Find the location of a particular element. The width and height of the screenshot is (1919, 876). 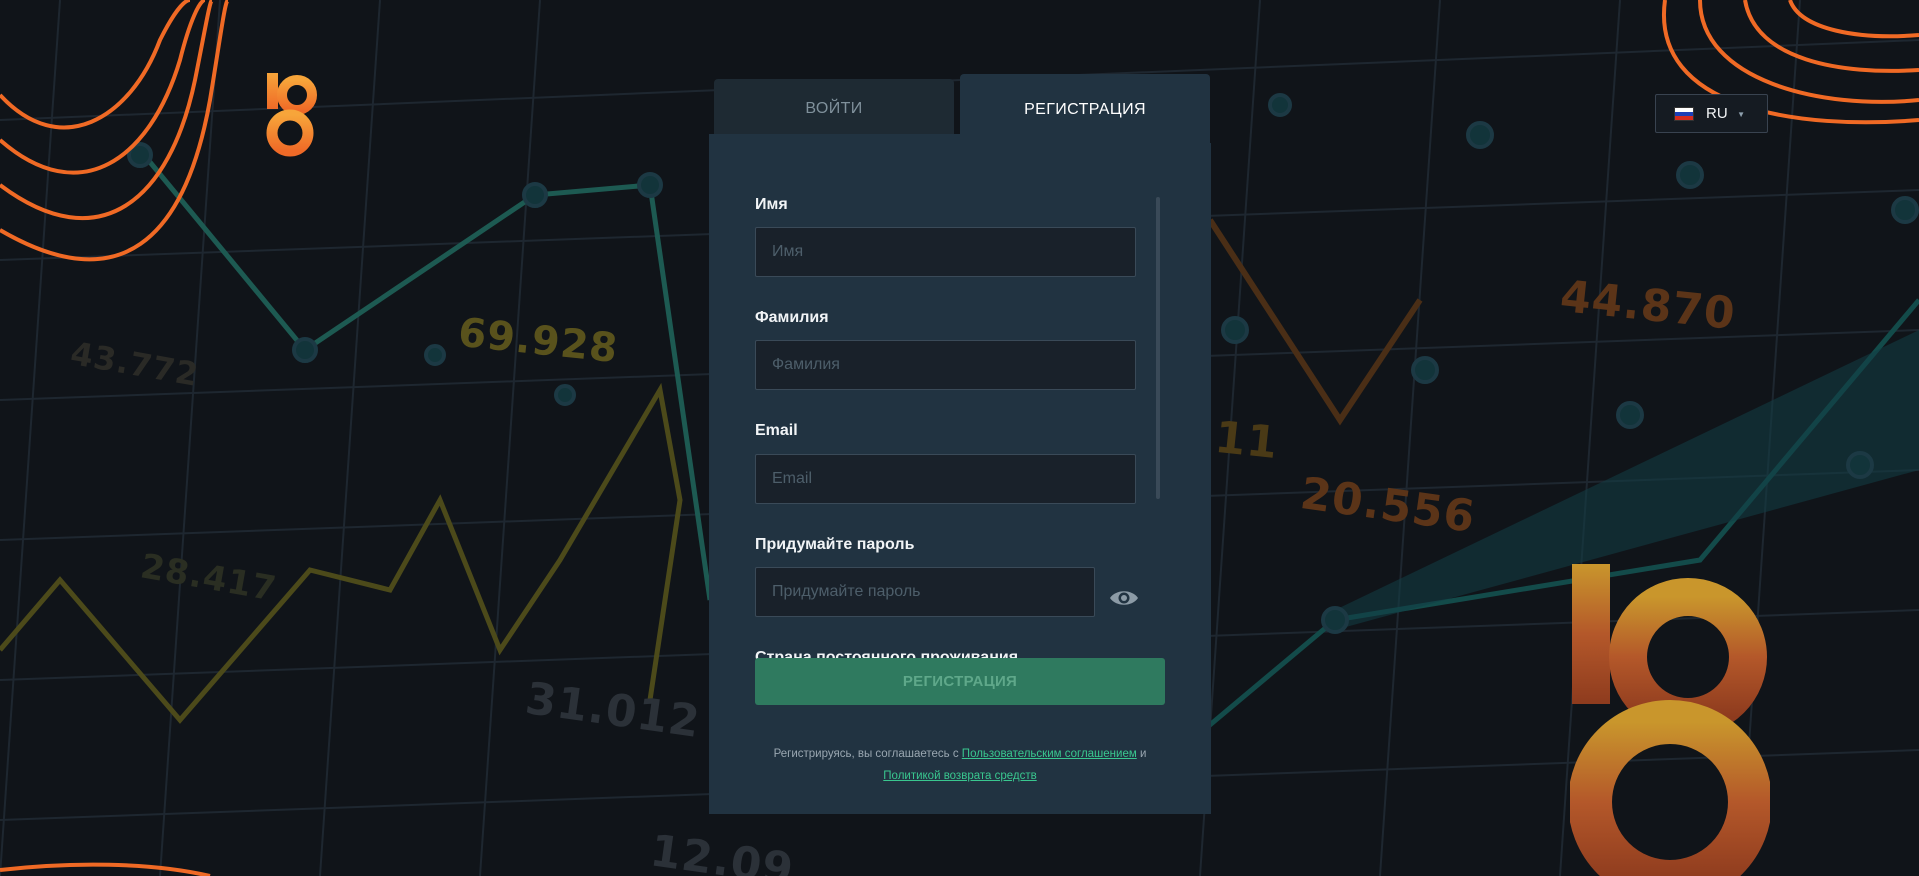

refund-policy-link: Политикой возврата средств is located at coordinates (959, 776).